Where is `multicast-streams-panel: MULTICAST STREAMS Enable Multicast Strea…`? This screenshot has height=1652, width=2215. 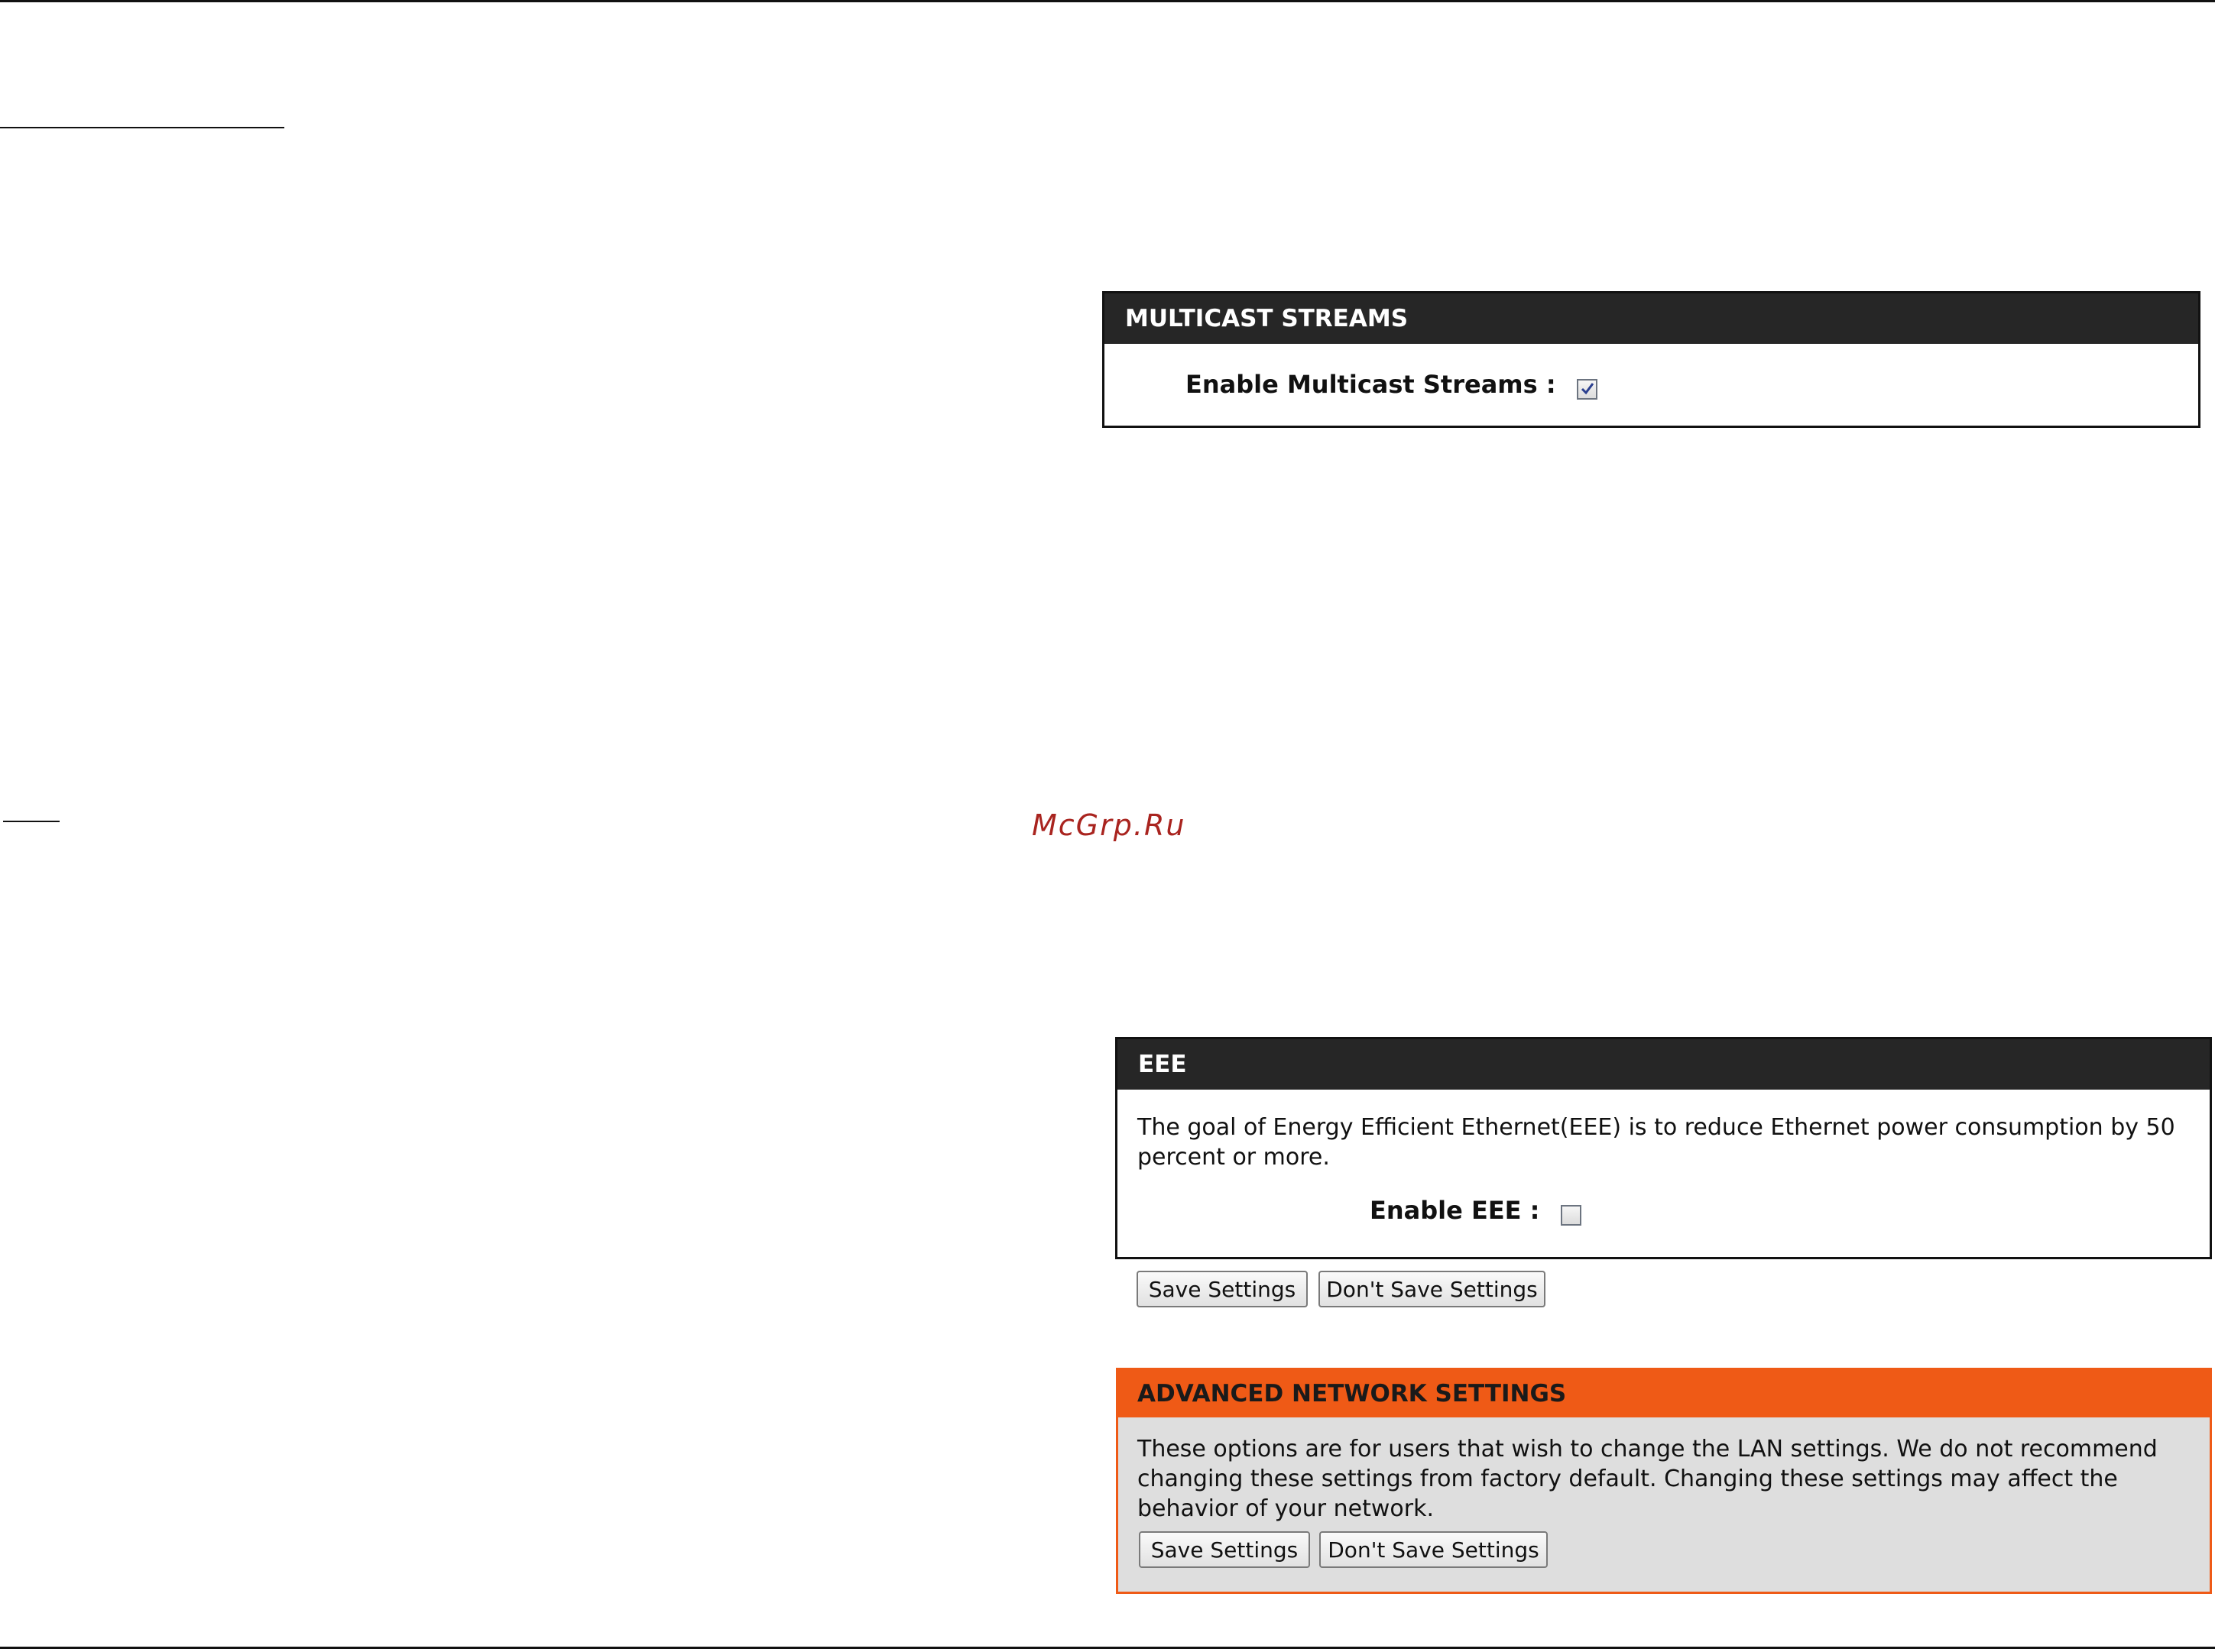 multicast-streams-panel: MULTICAST STREAMS Enable Multicast Strea… is located at coordinates (1651, 359).